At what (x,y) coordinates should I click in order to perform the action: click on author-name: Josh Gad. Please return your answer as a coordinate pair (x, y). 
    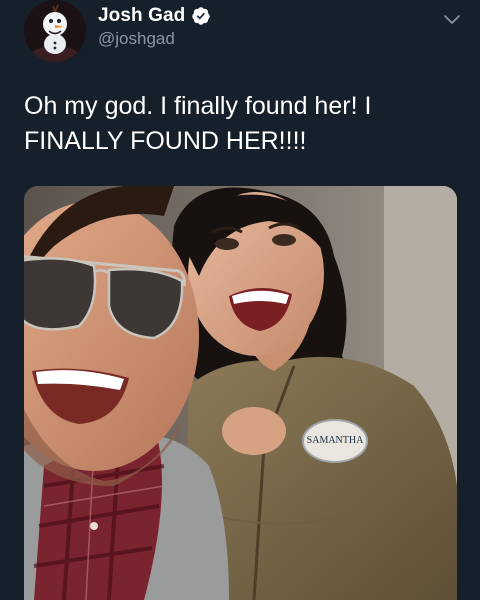
    Looking at the image, I should click on (141, 16).